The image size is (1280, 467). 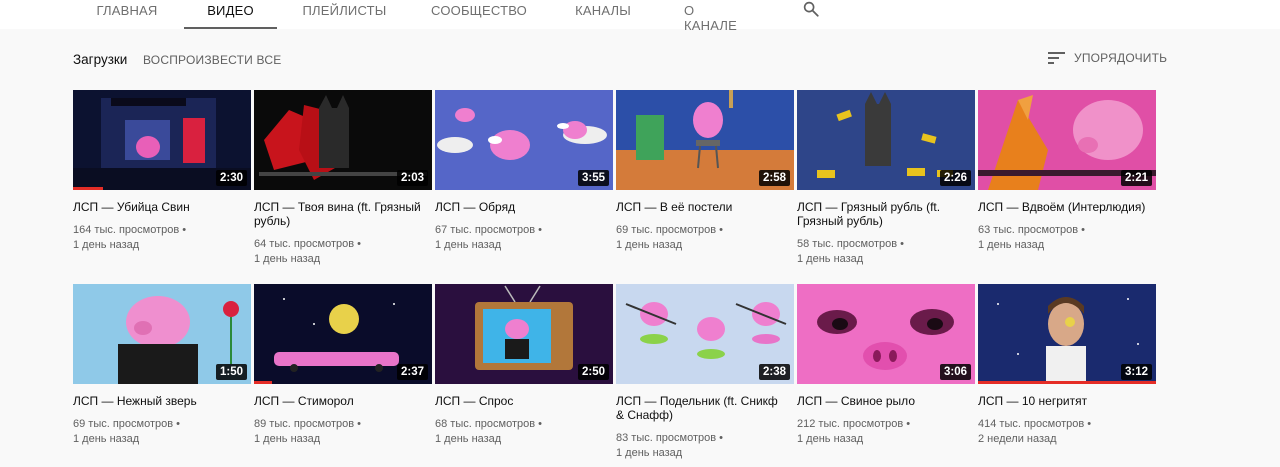 What do you see at coordinates (955, 178) in the screenshot?
I see `video-duration: 2:26` at bounding box center [955, 178].